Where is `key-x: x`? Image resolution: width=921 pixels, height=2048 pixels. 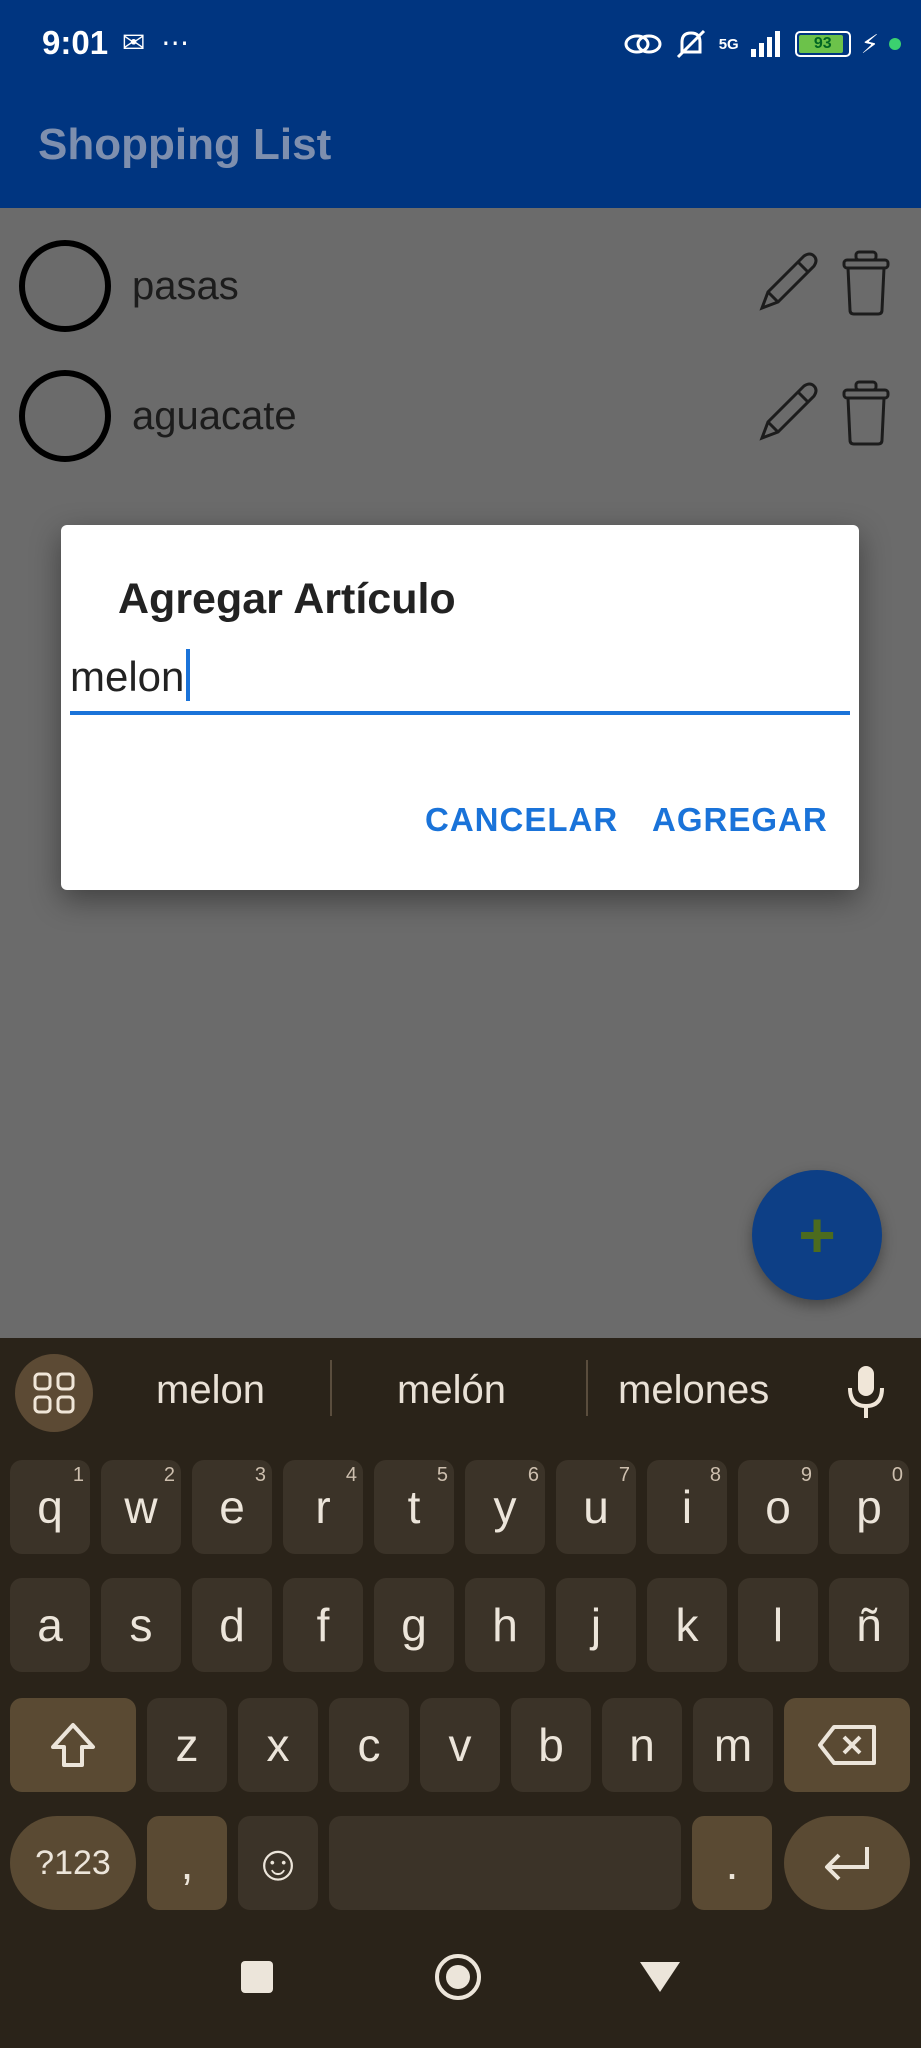
key-x: x is located at coordinates (278, 1745).